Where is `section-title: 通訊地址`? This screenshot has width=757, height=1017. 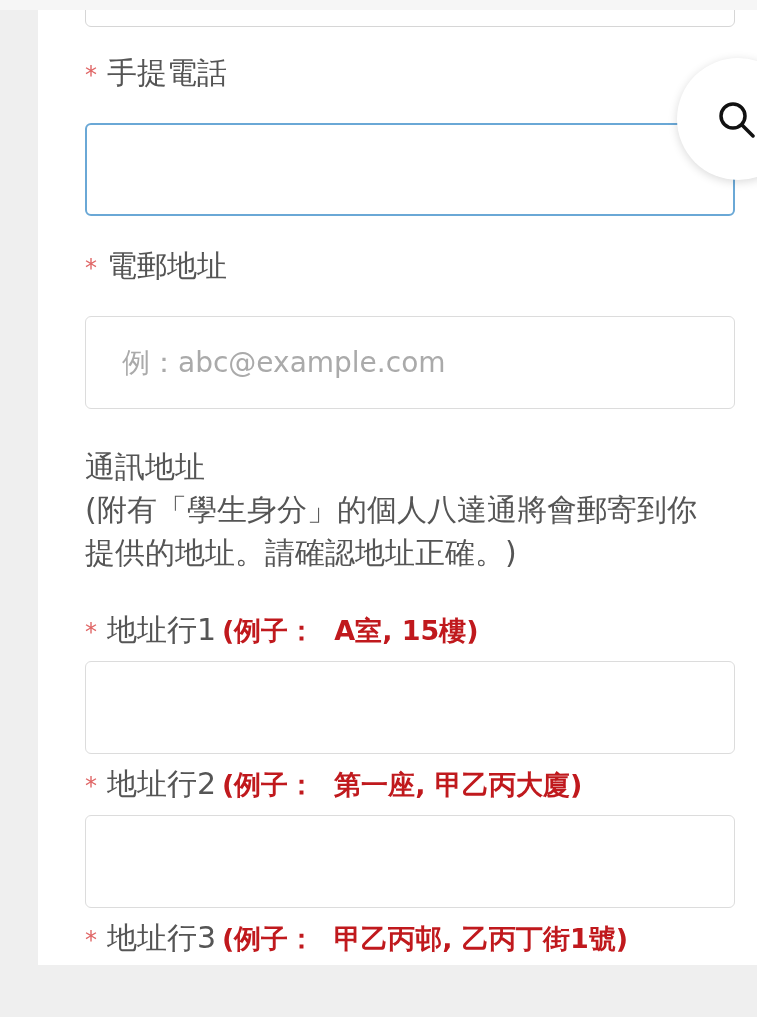
section-title: 通訊地址 is located at coordinates (145, 467).